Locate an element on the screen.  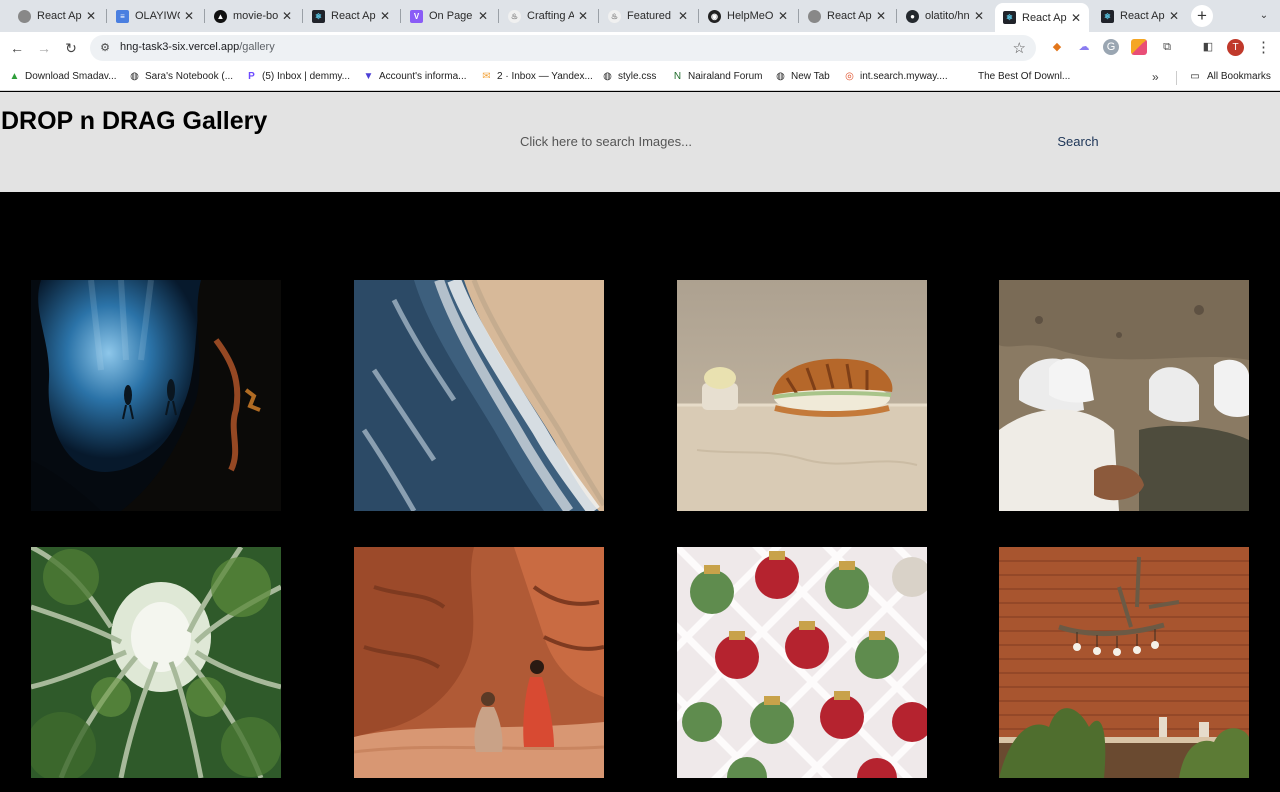
search-button: Search is located at coordinates (1078, 141).